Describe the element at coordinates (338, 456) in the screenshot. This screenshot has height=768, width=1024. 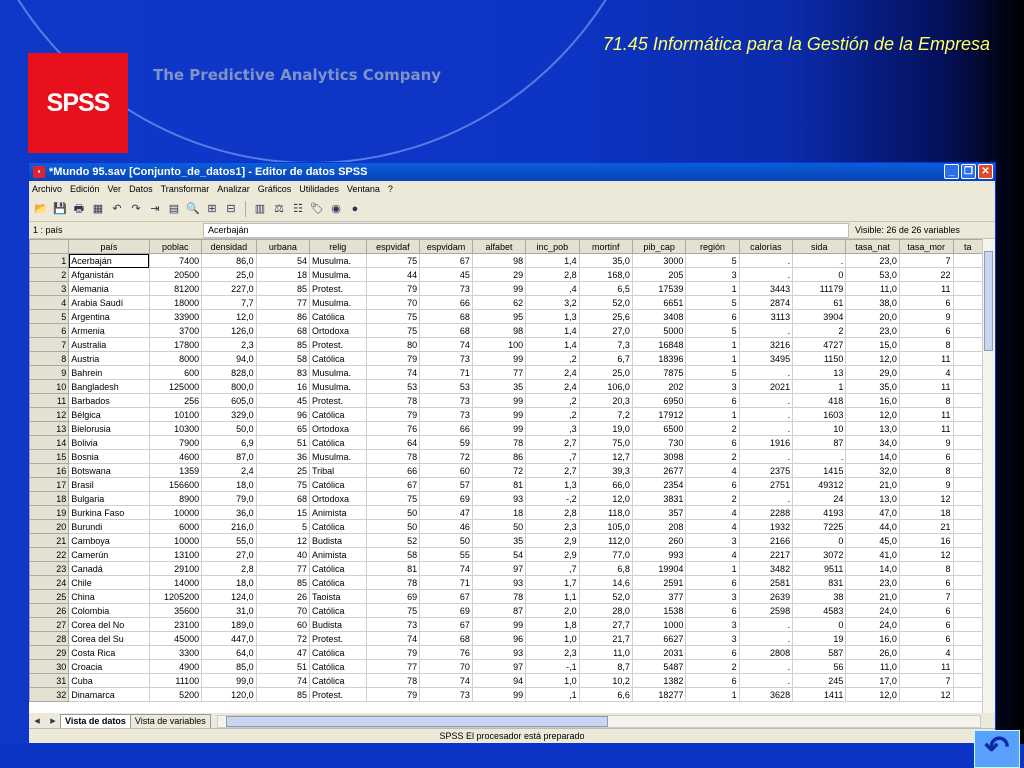
I see `data-cell: Musulma.` at that location.